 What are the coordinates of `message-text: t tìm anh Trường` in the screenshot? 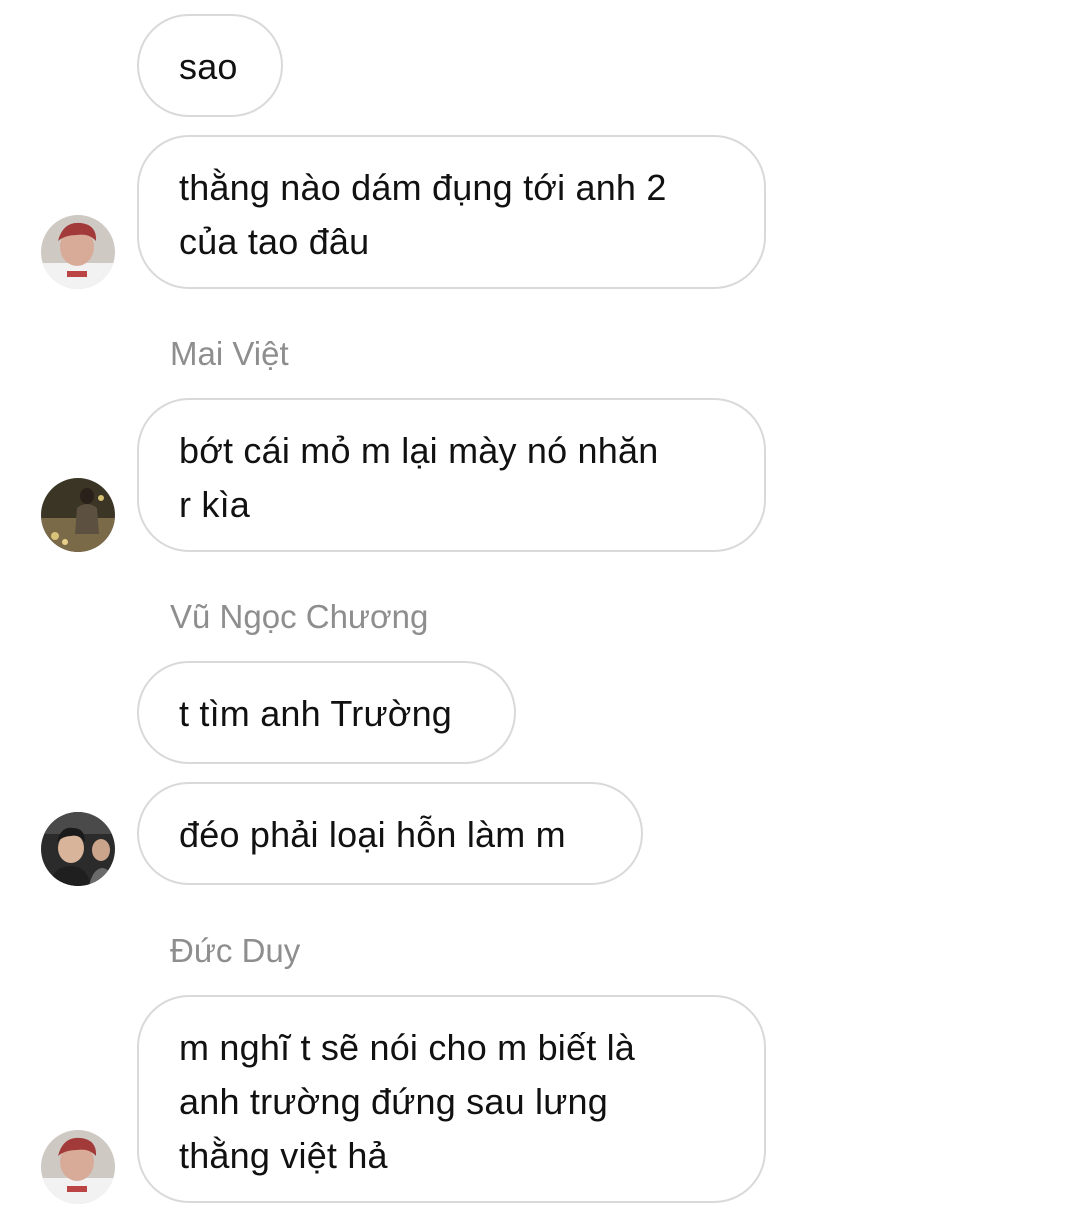 It's located at (316, 713).